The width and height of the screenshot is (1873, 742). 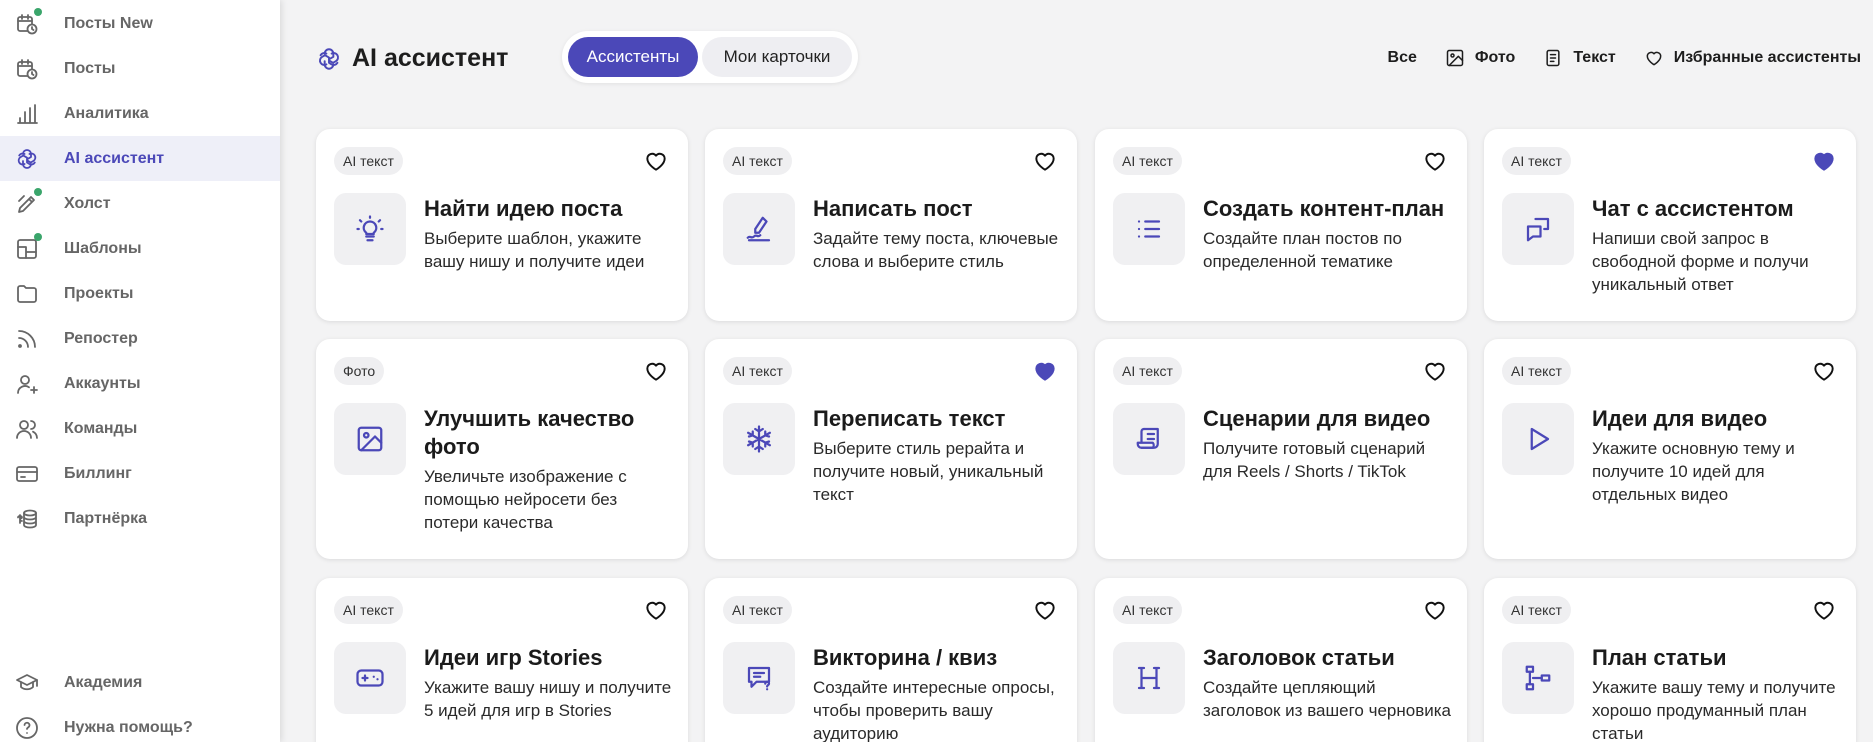 I want to click on pen-write-icon, so click(x=759, y=229).